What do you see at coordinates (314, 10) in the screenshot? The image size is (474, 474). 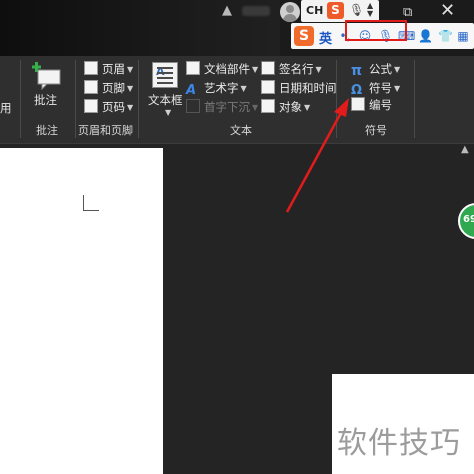 I see `lang-indicator: CH` at bounding box center [314, 10].